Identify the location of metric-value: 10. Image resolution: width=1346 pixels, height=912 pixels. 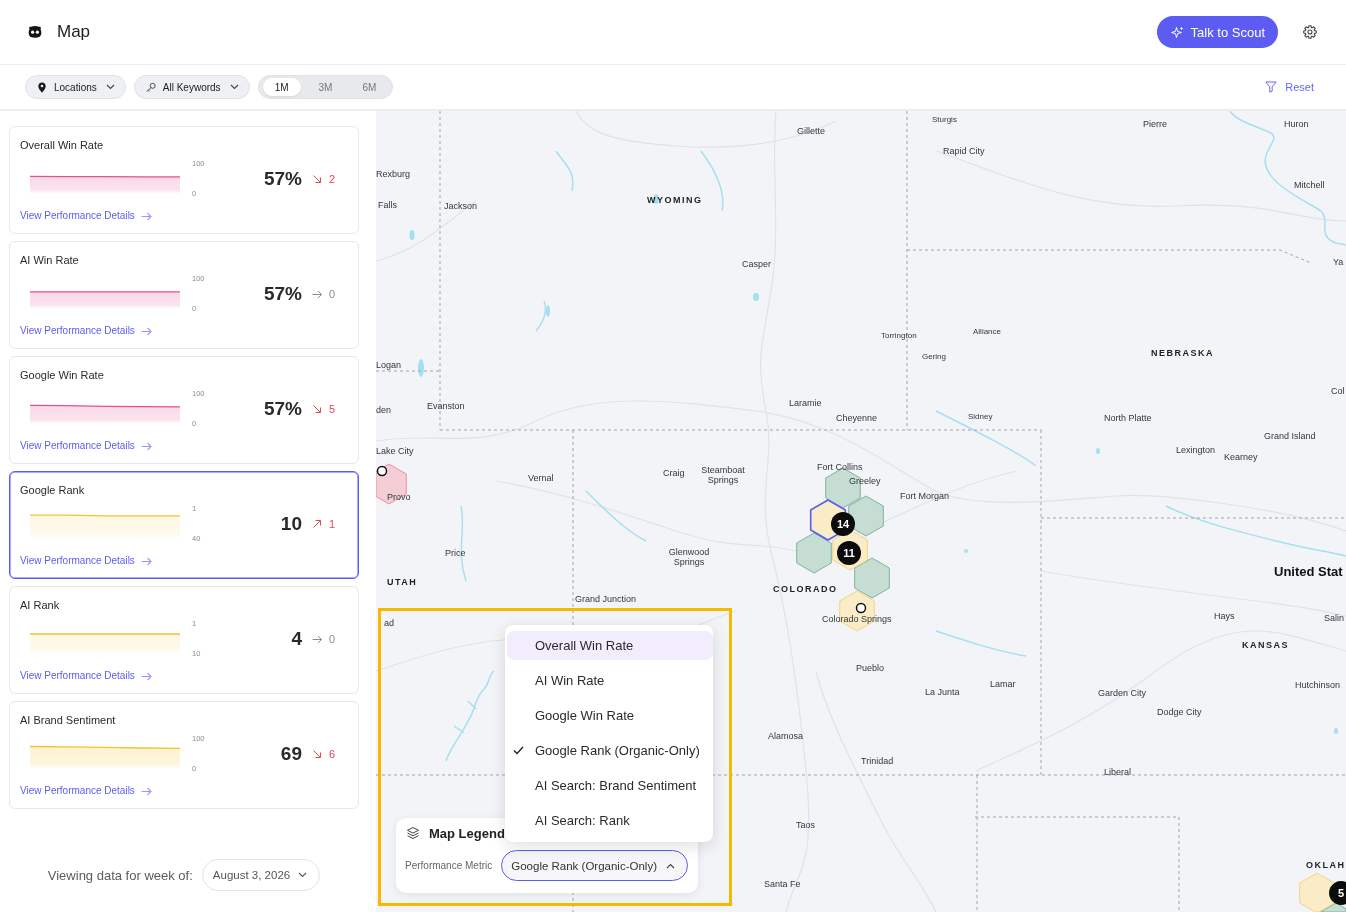
(290, 524).